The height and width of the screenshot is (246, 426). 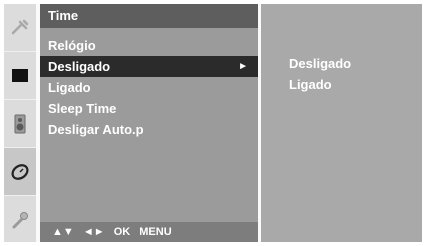 I want to click on screen-icon, so click(x=20, y=75).